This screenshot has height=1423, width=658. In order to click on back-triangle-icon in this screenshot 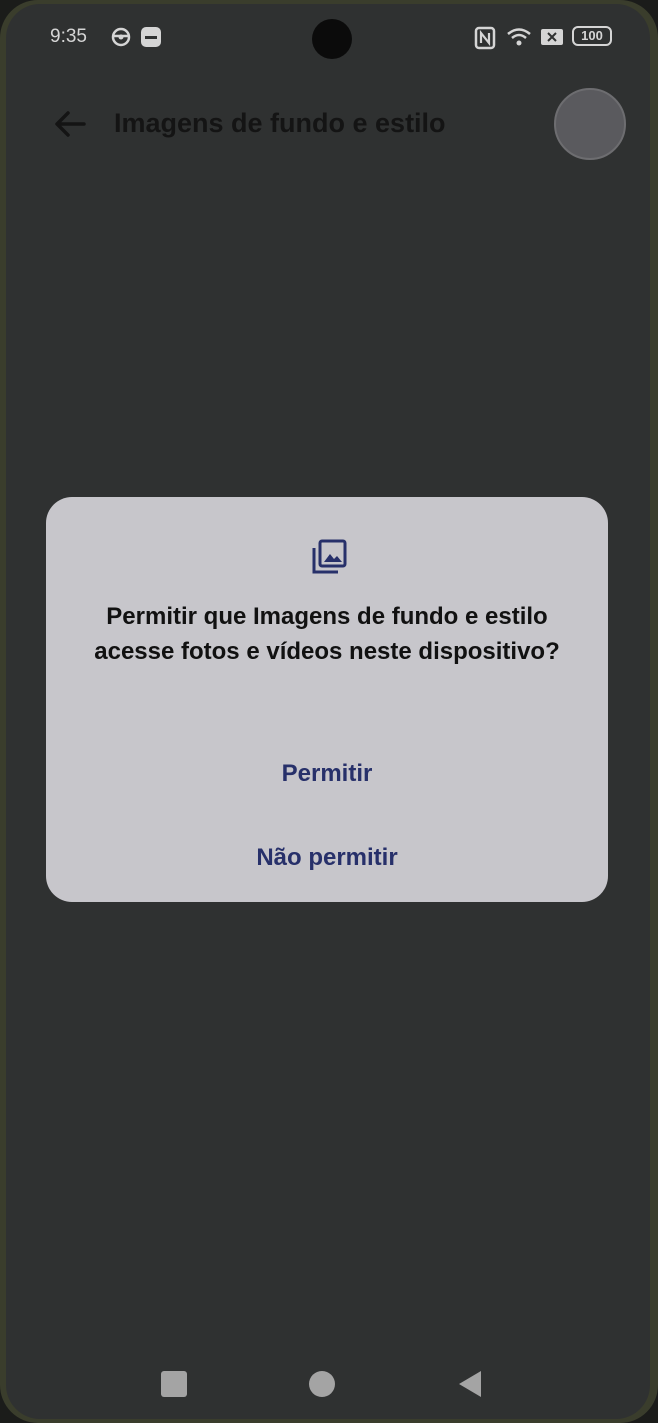, I will do `click(470, 1384)`.